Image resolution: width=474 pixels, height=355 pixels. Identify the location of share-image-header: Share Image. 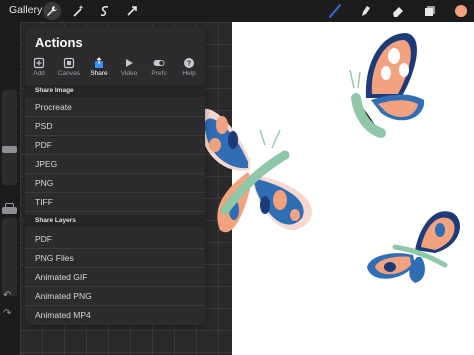
(115, 91).